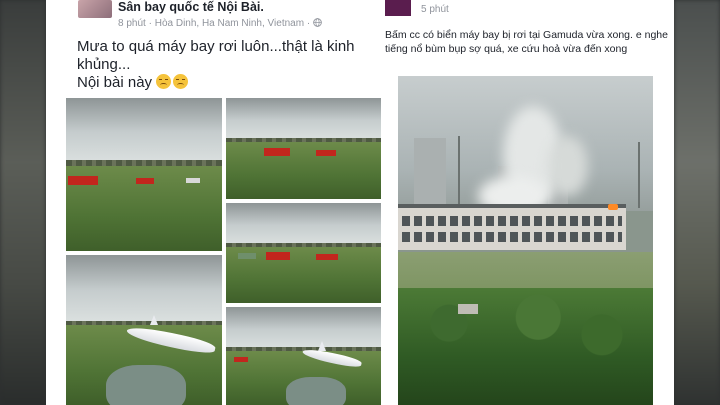 The image size is (720, 405). I want to click on user-avatar, so click(398, 8).